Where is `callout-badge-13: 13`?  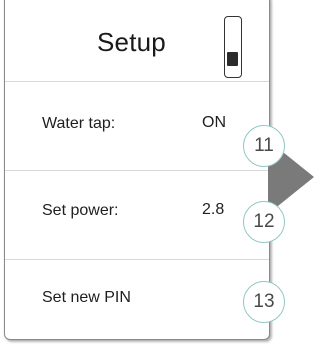 callout-badge-13: 13 is located at coordinates (264, 302).